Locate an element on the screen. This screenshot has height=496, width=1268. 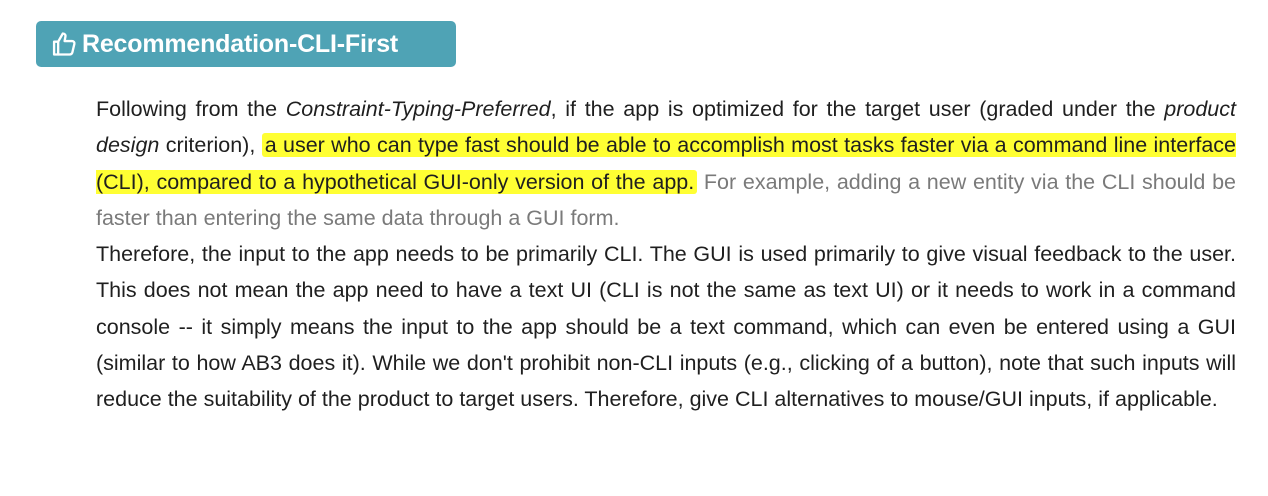
text-segment: criterion), is located at coordinates (210, 145).